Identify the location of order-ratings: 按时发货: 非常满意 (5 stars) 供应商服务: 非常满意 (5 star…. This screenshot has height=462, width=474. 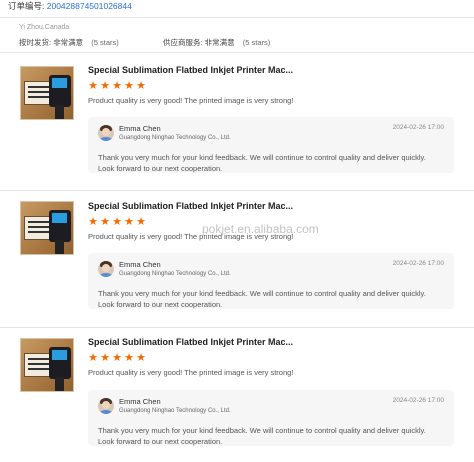
(144, 42).